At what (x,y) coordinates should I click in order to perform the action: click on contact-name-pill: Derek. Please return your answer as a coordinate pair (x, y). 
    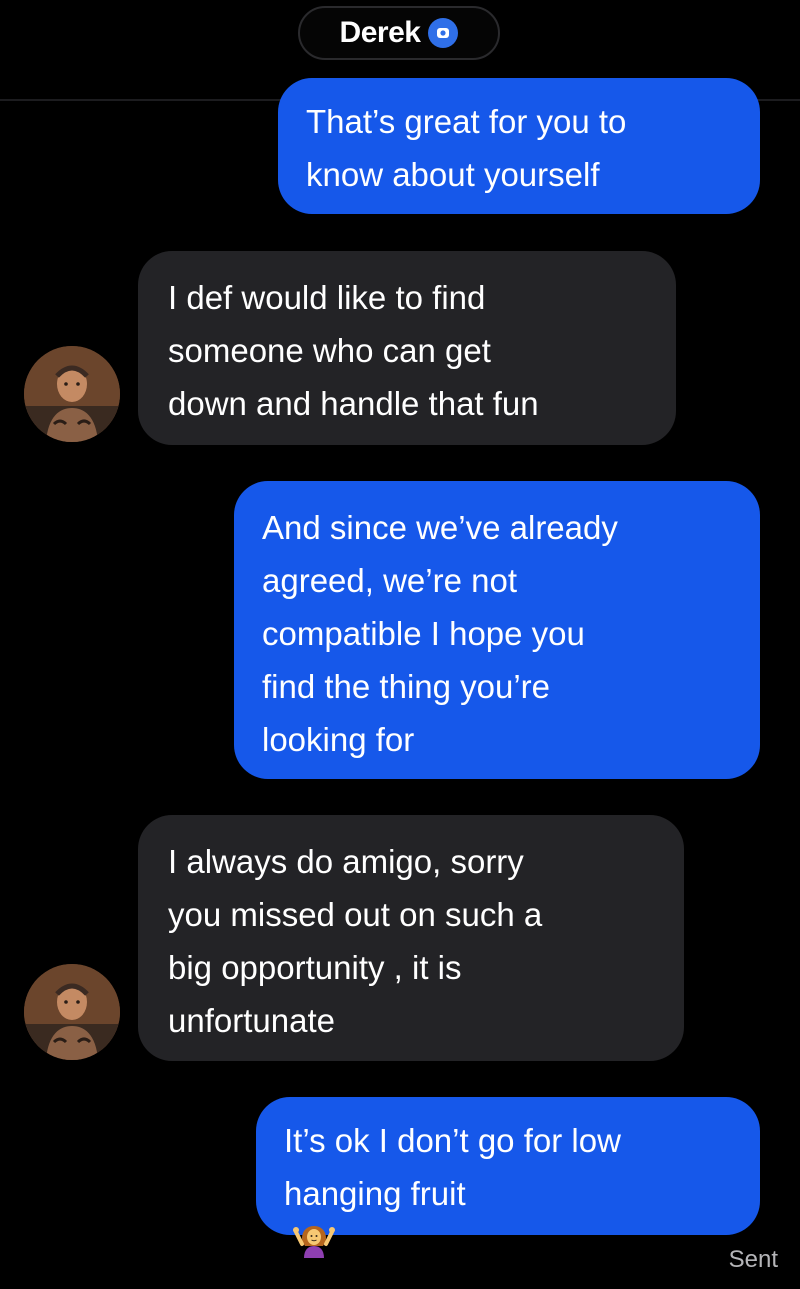
    Looking at the image, I should click on (399, 33).